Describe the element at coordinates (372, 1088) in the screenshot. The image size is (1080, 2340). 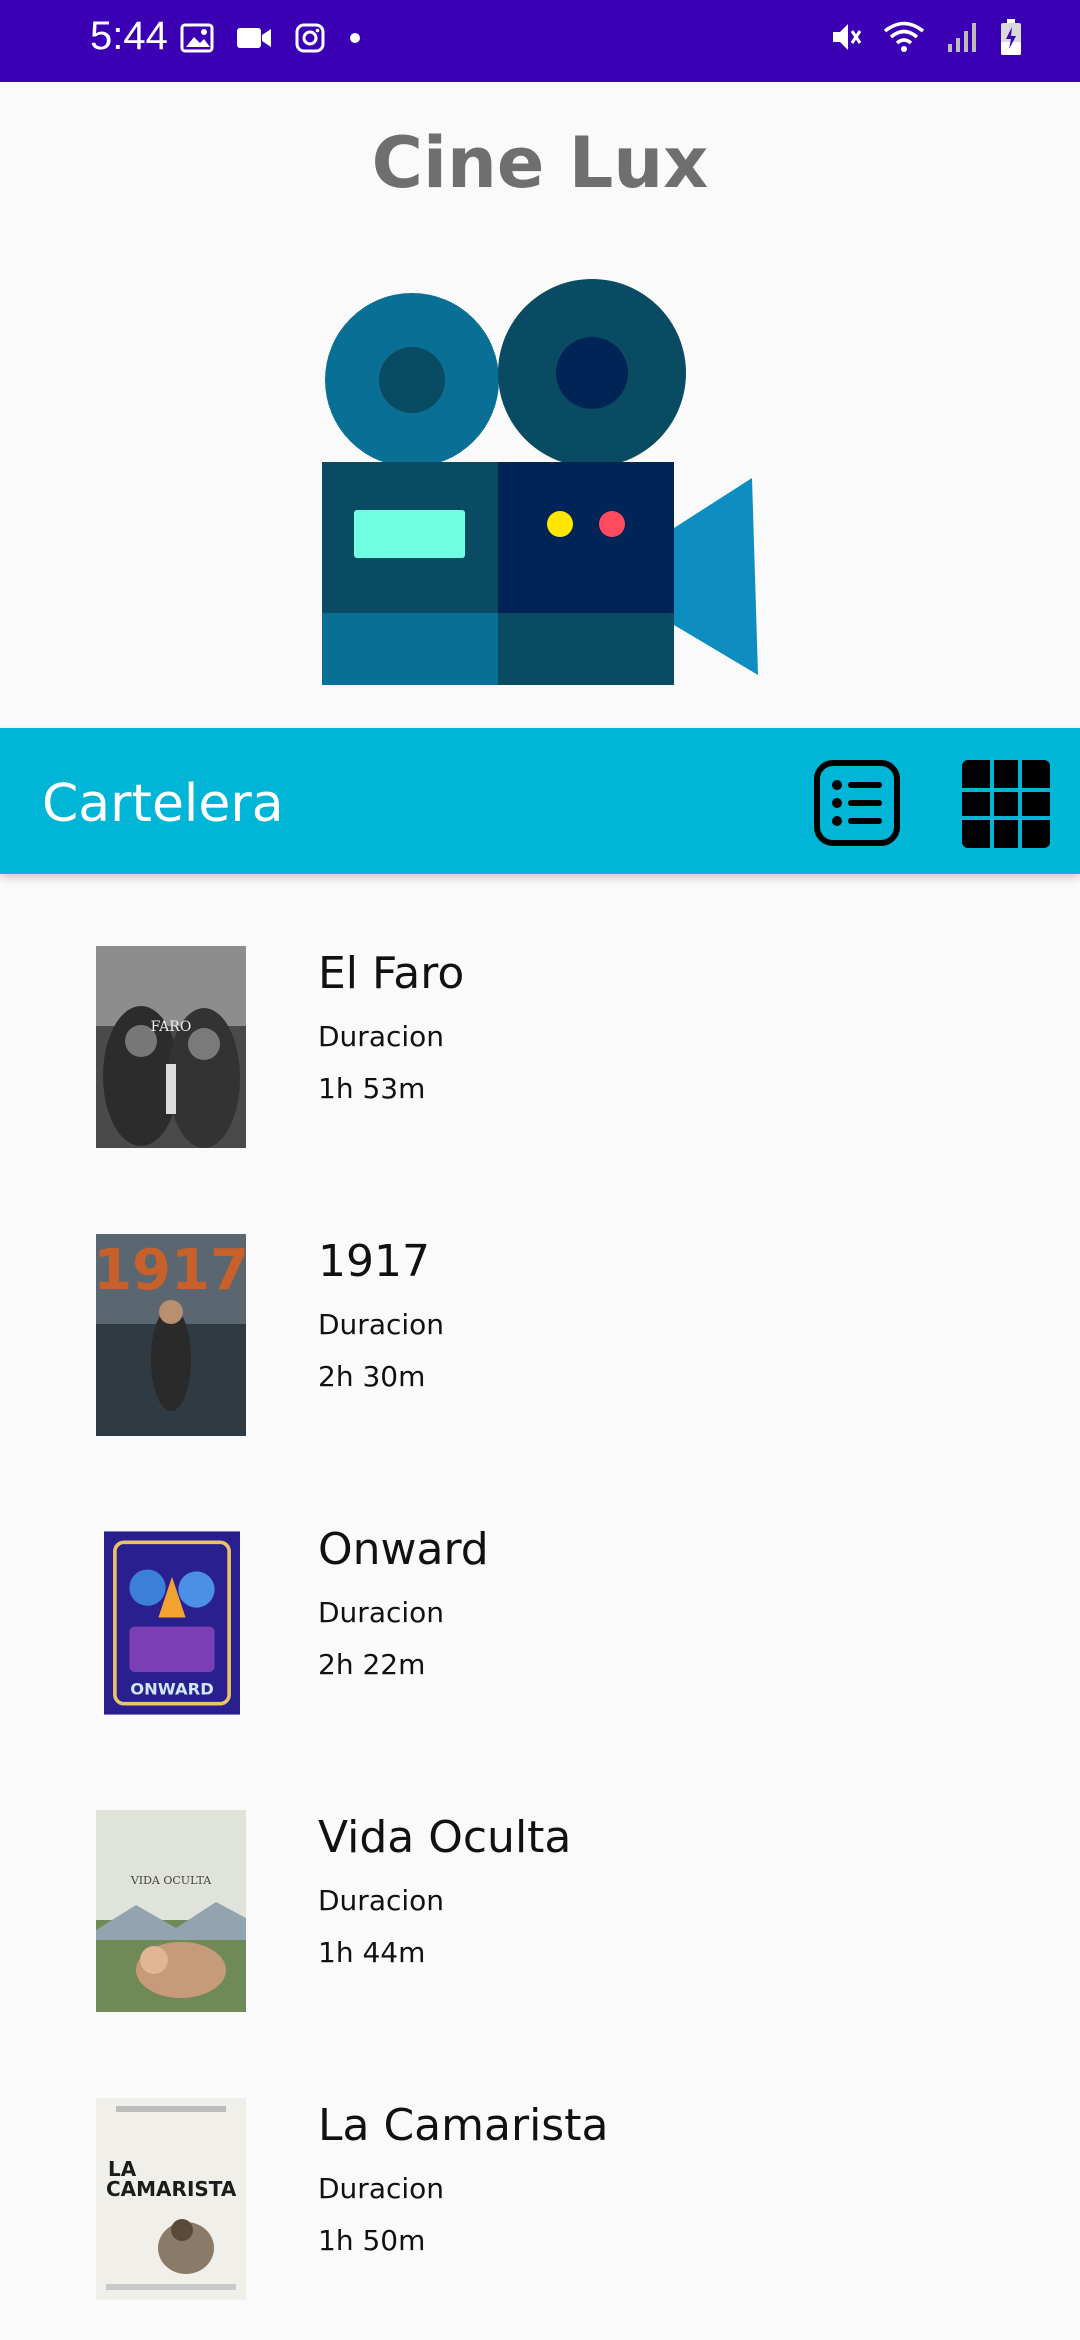
I see `duration-value: 1h 53m` at that location.